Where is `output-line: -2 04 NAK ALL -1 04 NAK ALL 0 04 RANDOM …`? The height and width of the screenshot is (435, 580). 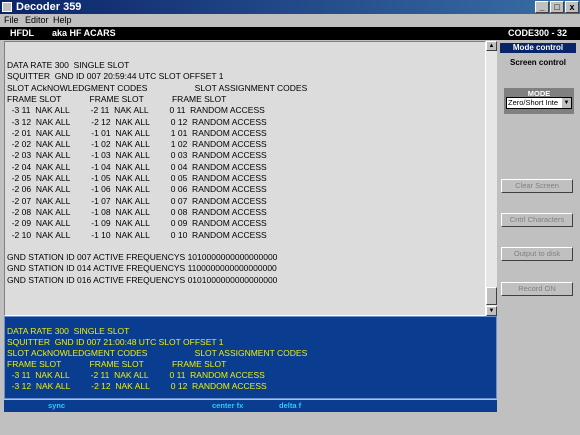
output-line: -2 04 NAK ALL -1 04 NAK ALL 0 04 RANDOM … is located at coordinates (137, 166).